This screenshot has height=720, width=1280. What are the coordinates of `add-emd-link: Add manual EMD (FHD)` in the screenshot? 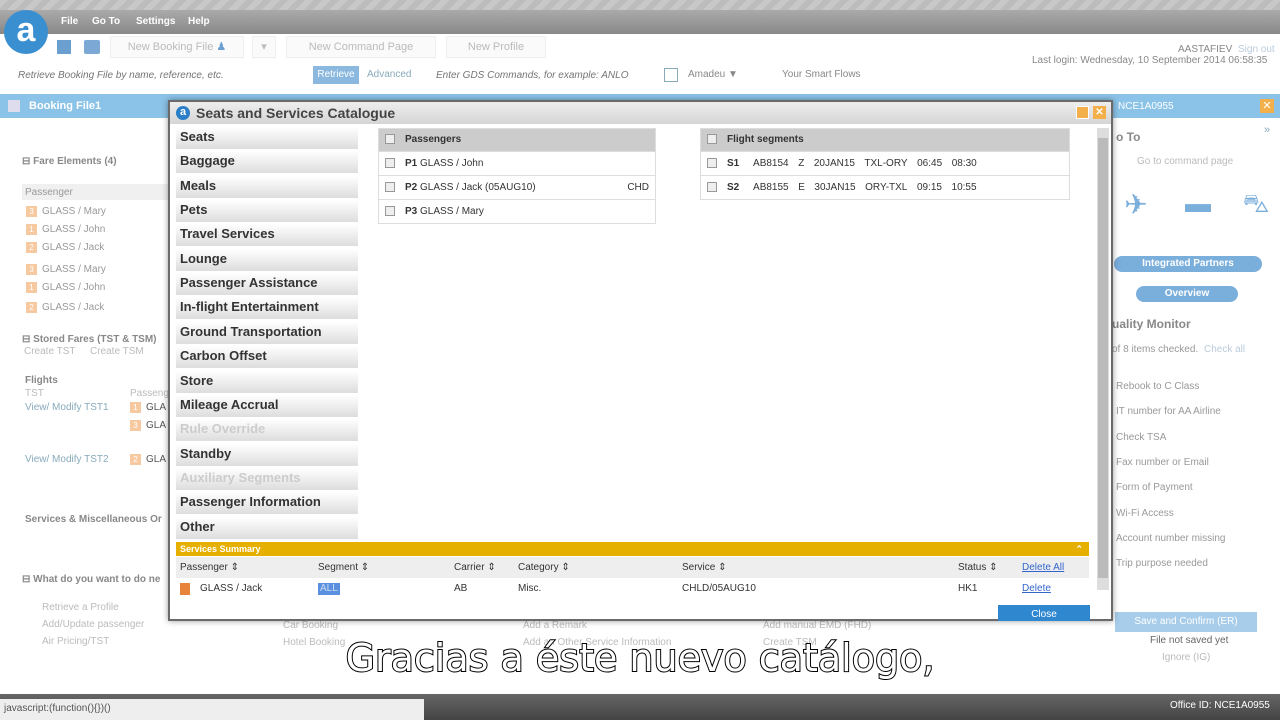 It's located at (817, 625).